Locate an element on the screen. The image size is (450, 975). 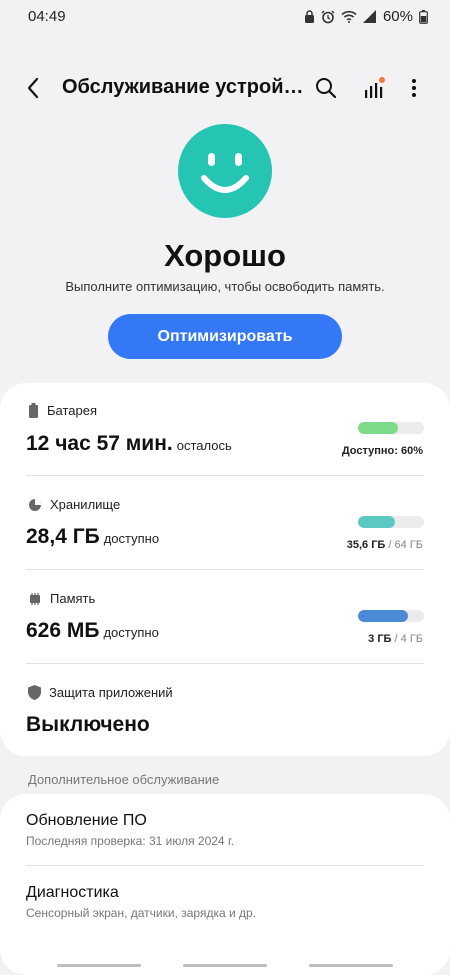
memory-chip-icon is located at coordinates (35, 598).